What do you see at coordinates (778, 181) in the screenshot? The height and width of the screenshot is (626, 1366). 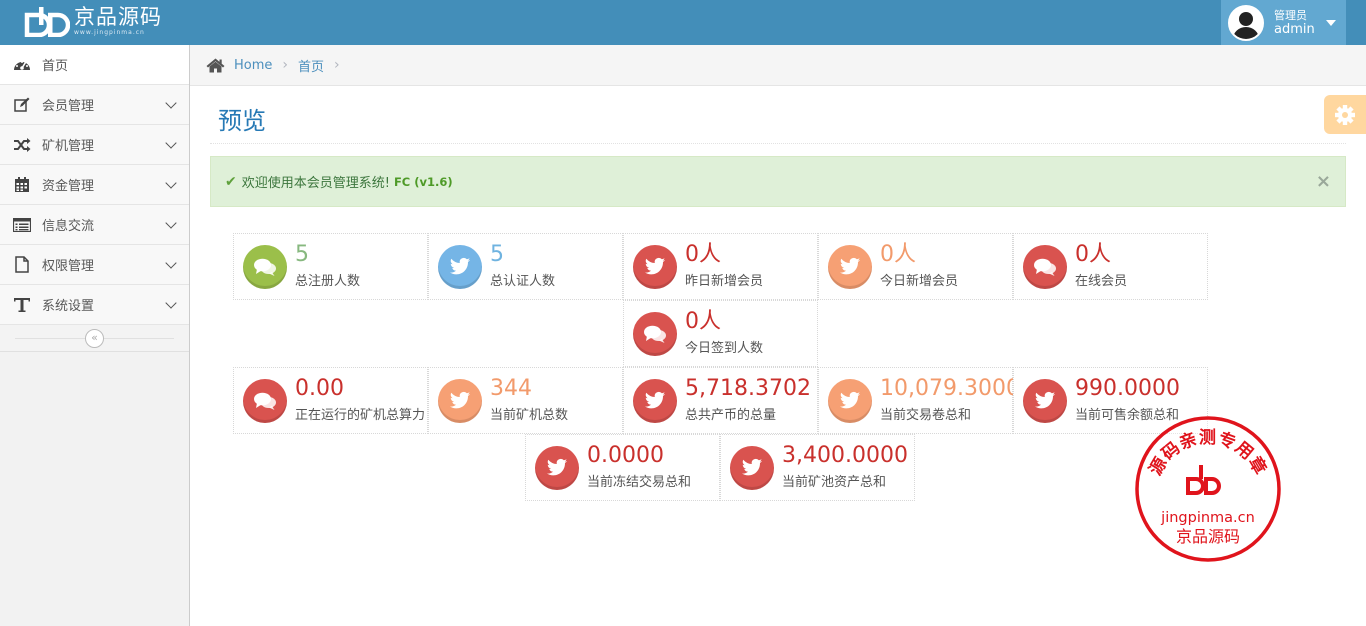 I see `welcome-alert: ✔ 欢迎使用本会员管理系统! FC (v1.6) ×` at bounding box center [778, 181].